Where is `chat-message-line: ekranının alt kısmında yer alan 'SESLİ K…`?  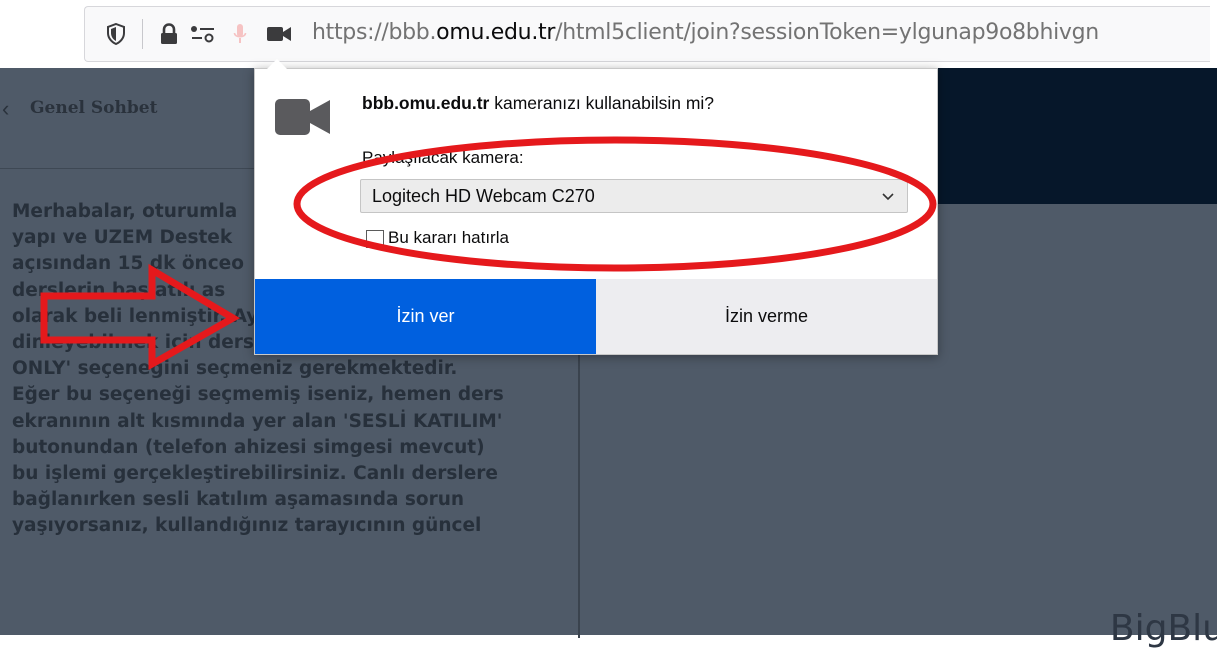 chat-message-line: ekranının alt kısmında yer alan 'SESLİ K… is located at coordinates (257, 421).